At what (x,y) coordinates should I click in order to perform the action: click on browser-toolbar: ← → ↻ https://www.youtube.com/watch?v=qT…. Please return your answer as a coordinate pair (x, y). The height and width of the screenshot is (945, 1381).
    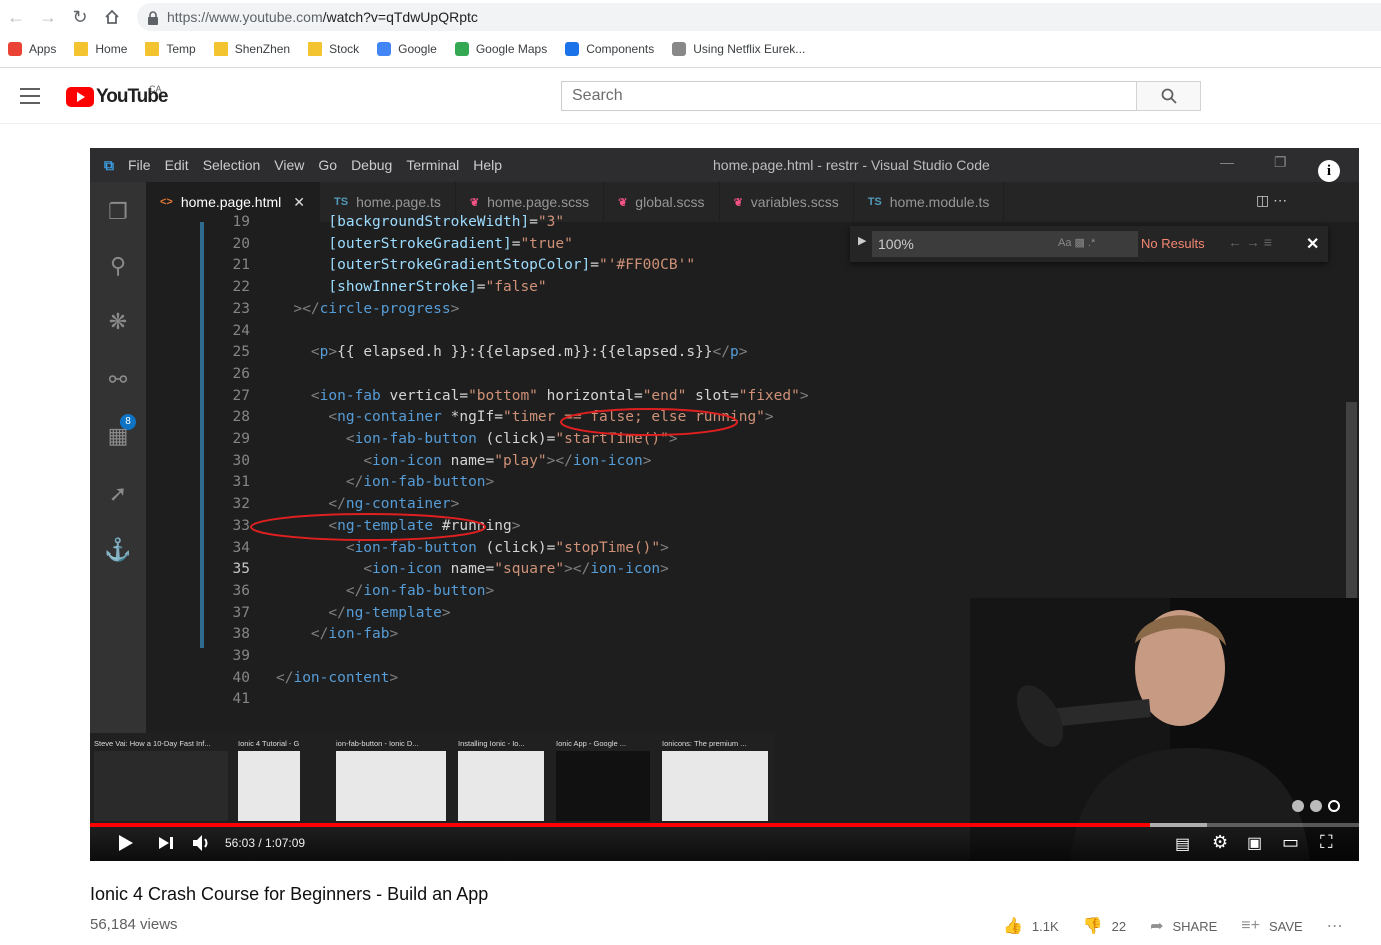
    Looking at the image, I should click on (690, 17).